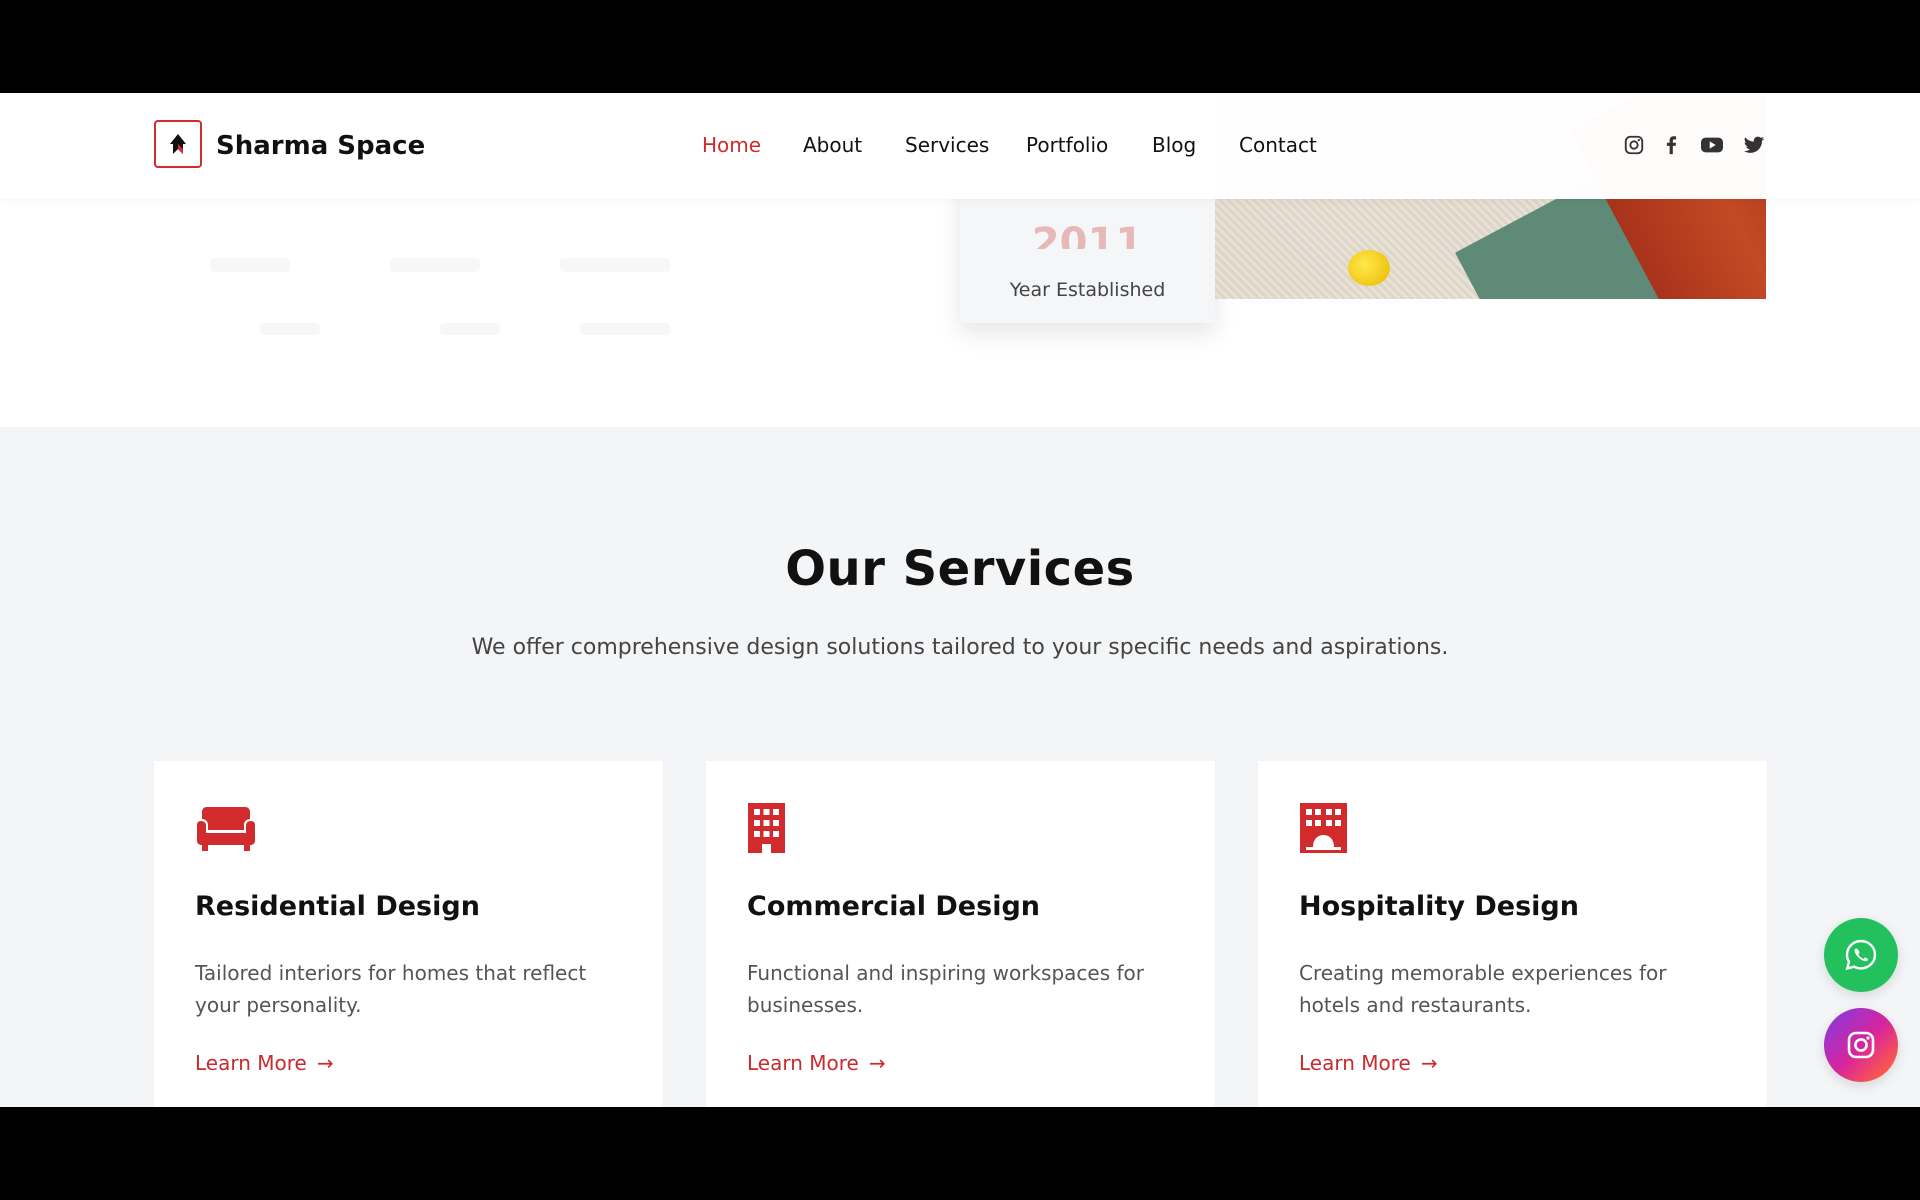  Describe the element at coordinates (960, 569) in the screenshot. I see `section-title: Our Services` at that location.